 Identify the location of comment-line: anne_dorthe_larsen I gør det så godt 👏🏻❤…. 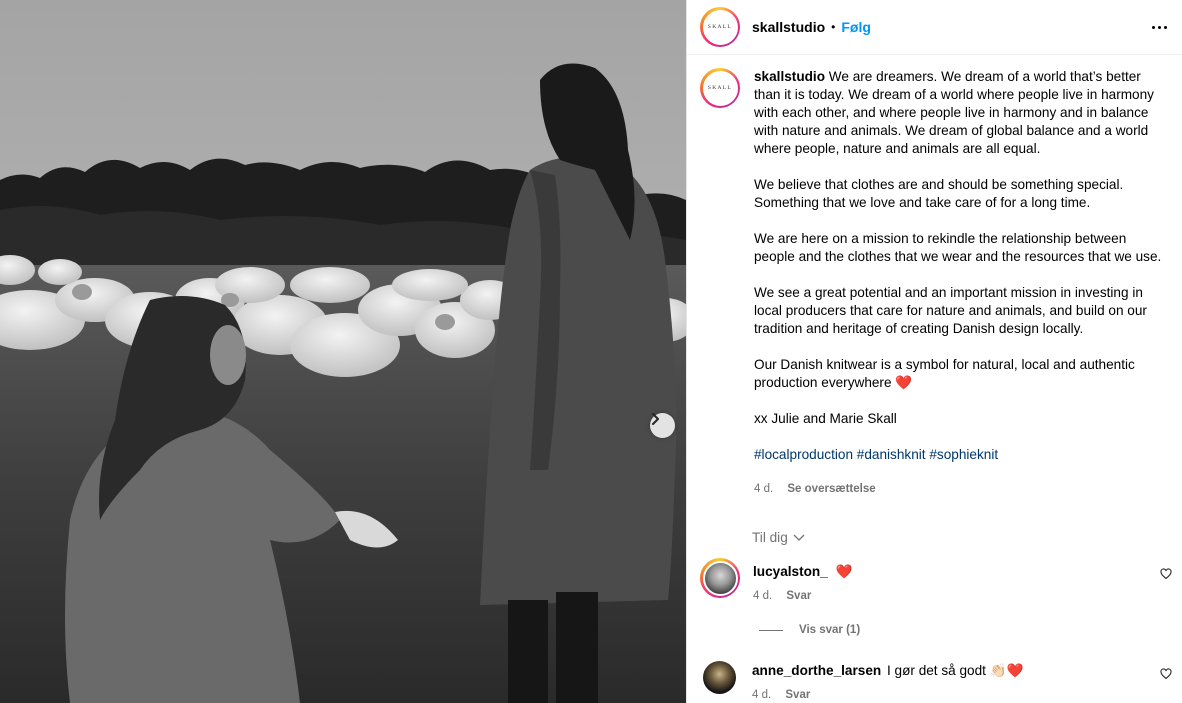
(962, 671).